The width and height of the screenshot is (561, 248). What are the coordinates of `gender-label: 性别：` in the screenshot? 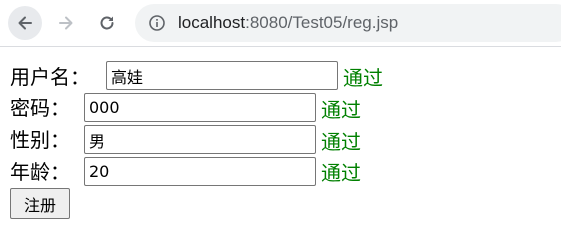 It's located at (40, 139).